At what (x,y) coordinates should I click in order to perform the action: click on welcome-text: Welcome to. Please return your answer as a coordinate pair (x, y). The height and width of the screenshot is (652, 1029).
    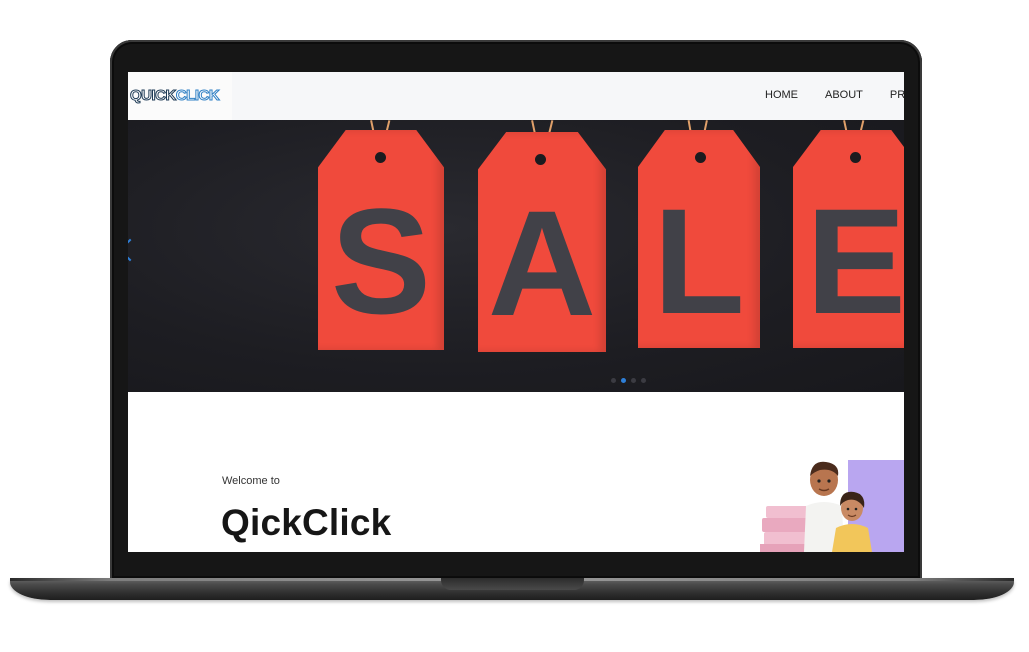
    Looking at the image, I should click on (251, 481).